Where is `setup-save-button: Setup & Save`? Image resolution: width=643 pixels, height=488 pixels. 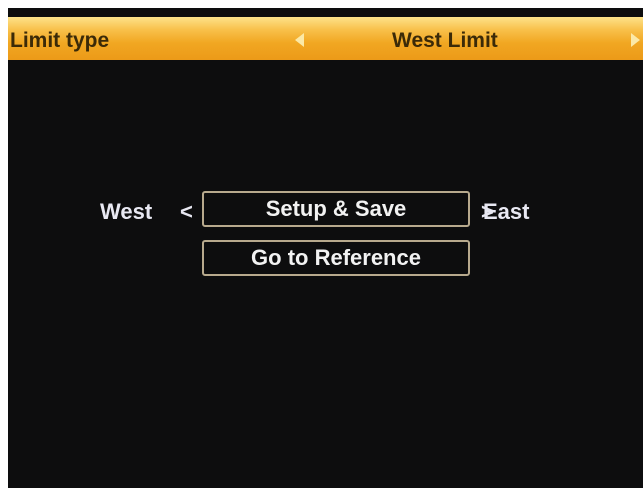
setup-save-button: Setup & Save is located at coordinates (336, 209).